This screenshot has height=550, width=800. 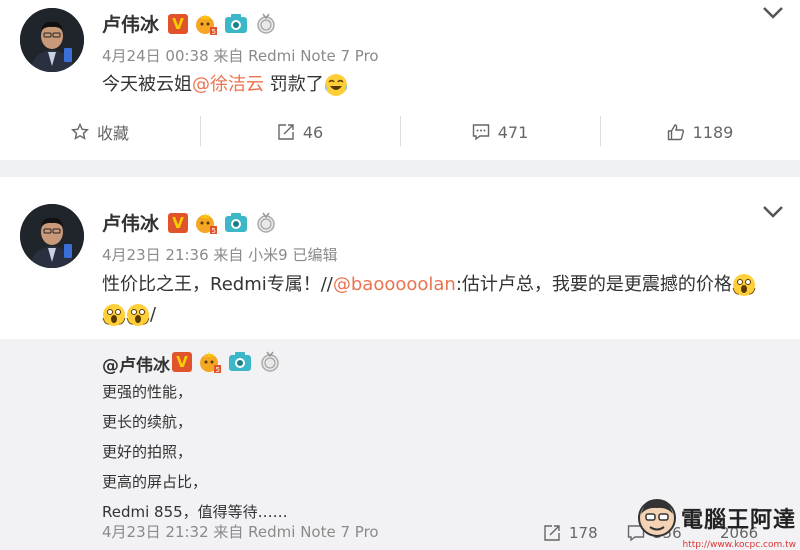 I want to click on post-text-part: 今天被云姐, so click(x=147, y=84).